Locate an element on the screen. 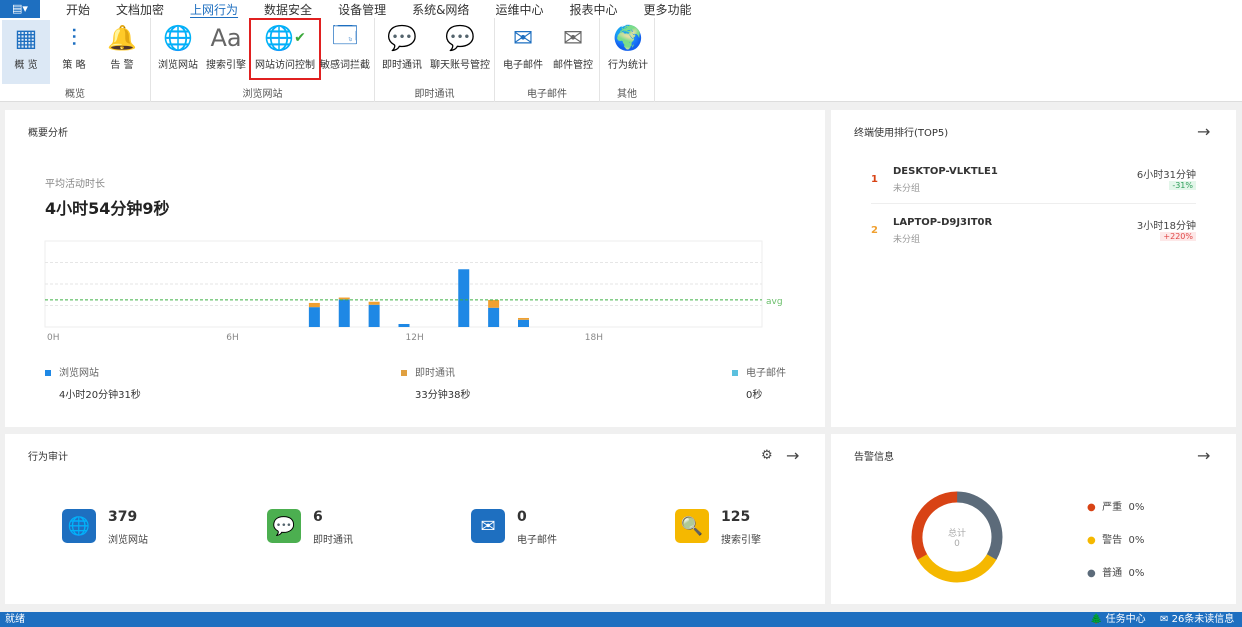 Image resolution: width=1242 pixels, height=627 pixels. menu-device-mgmt: 设备管理 is located at coordinates (362, 9).